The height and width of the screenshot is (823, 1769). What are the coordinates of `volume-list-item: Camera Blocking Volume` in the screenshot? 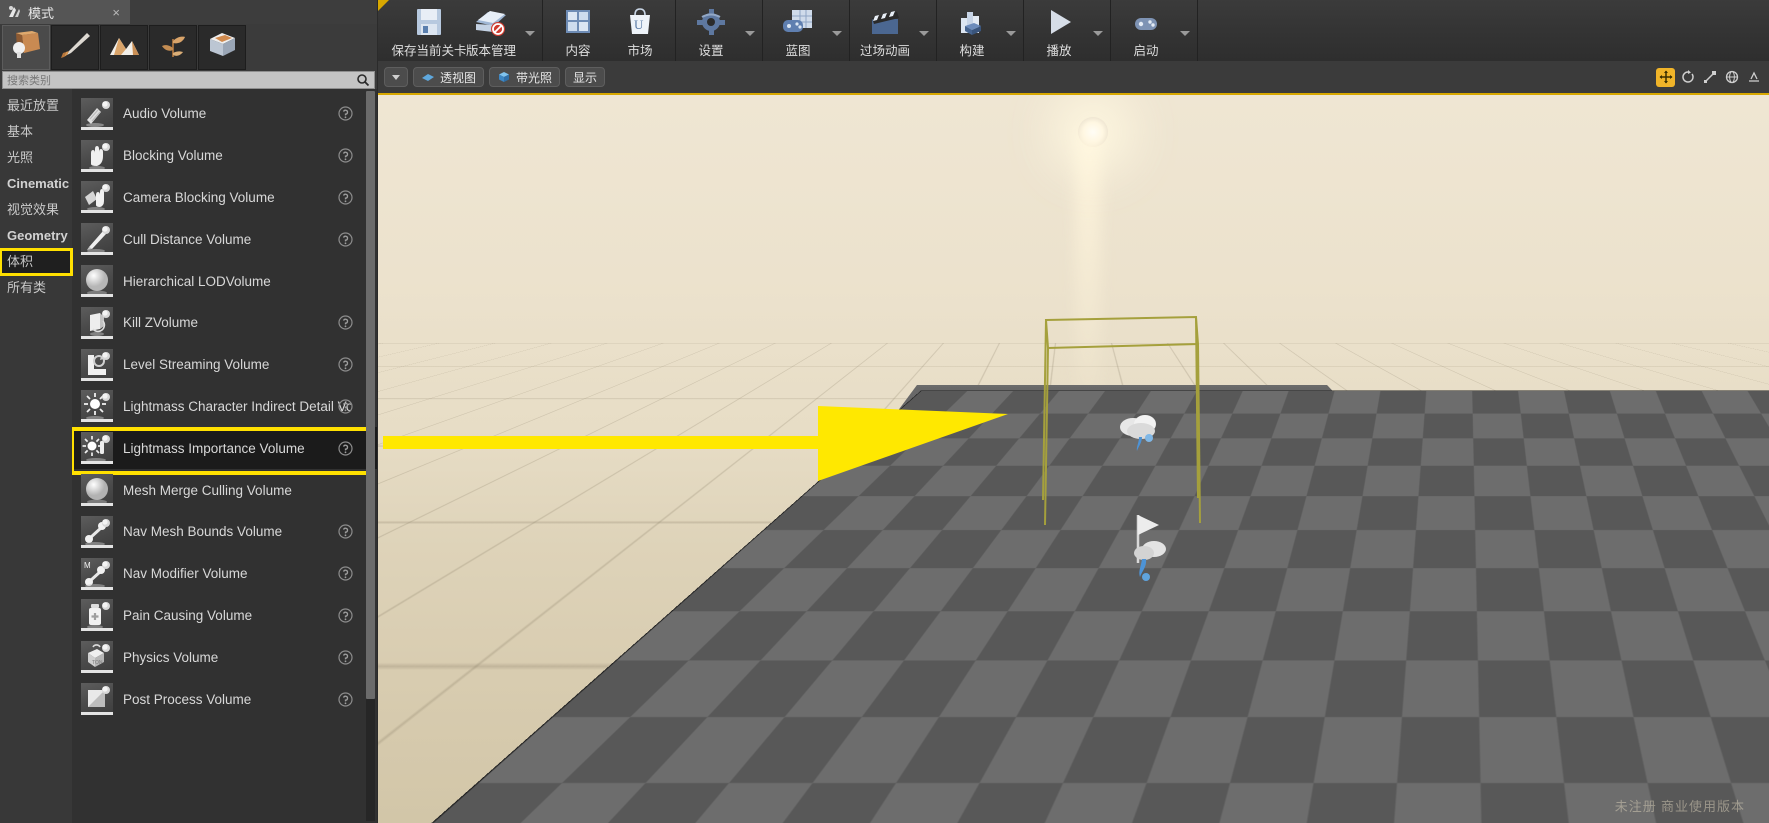 It's located at (224, 198).